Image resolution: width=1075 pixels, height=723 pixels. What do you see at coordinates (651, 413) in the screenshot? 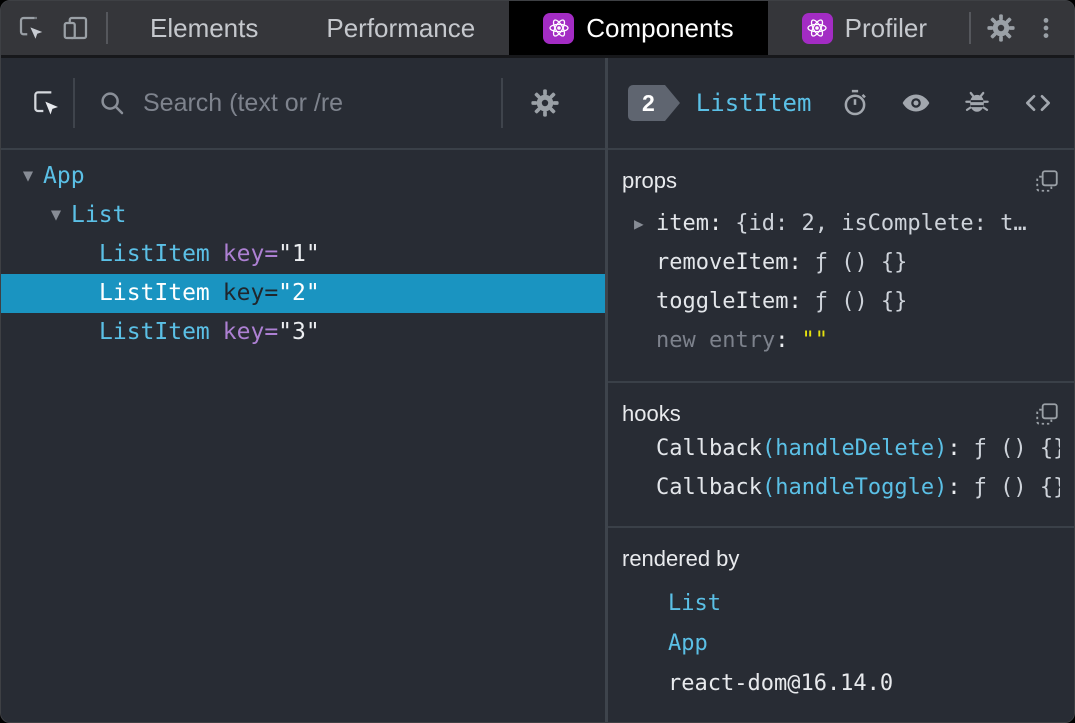
I see `hooks-section-title: hooks` at bounding box center [651, 413].